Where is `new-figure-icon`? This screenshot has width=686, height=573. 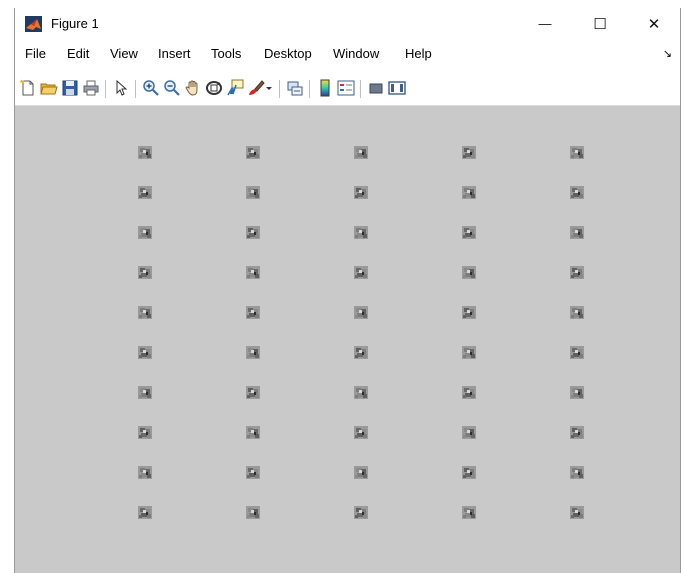
new-figure-icon is located at coordinates (28, 88).